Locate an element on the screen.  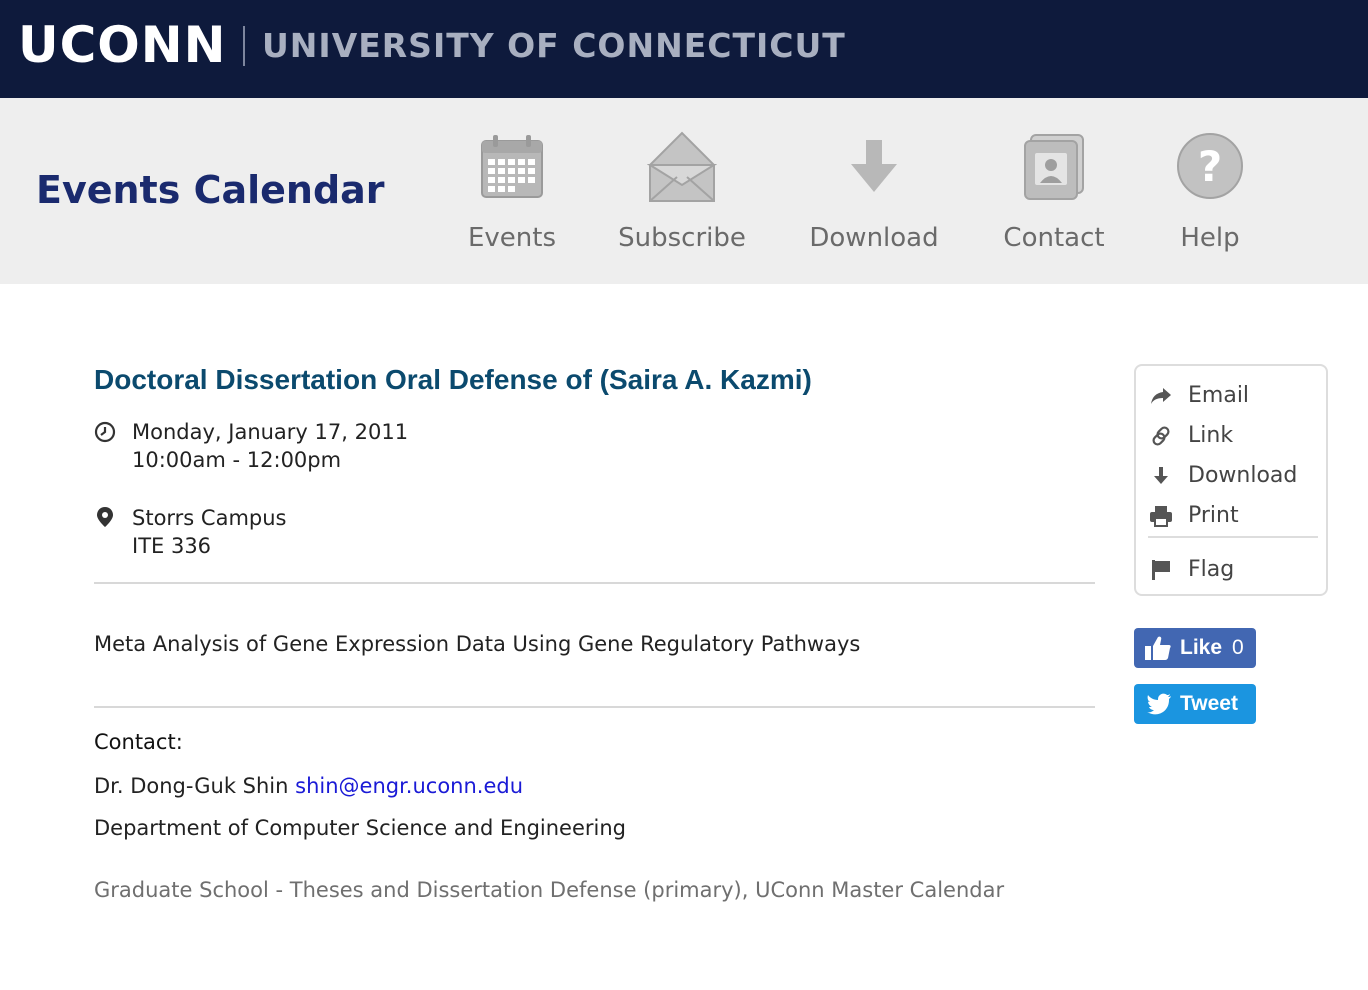
nav-download: Download is located at coordinates (874, 192).